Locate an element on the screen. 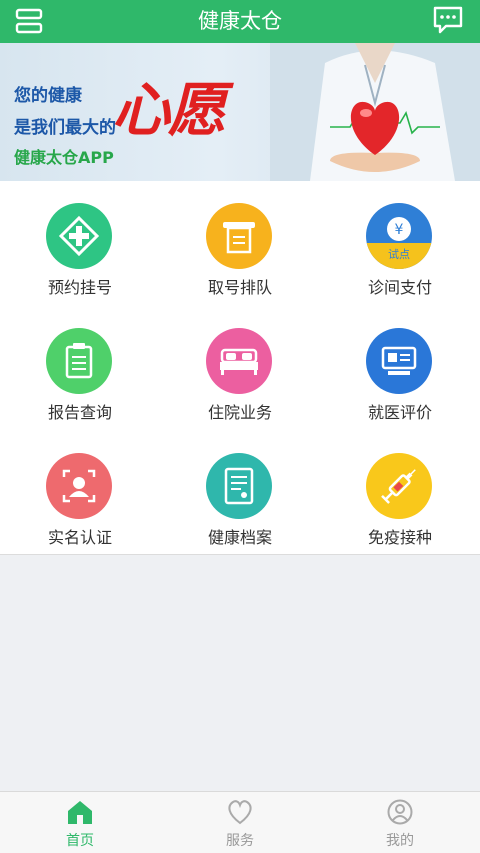  face-id-icon is located at coordinates (79, 486).